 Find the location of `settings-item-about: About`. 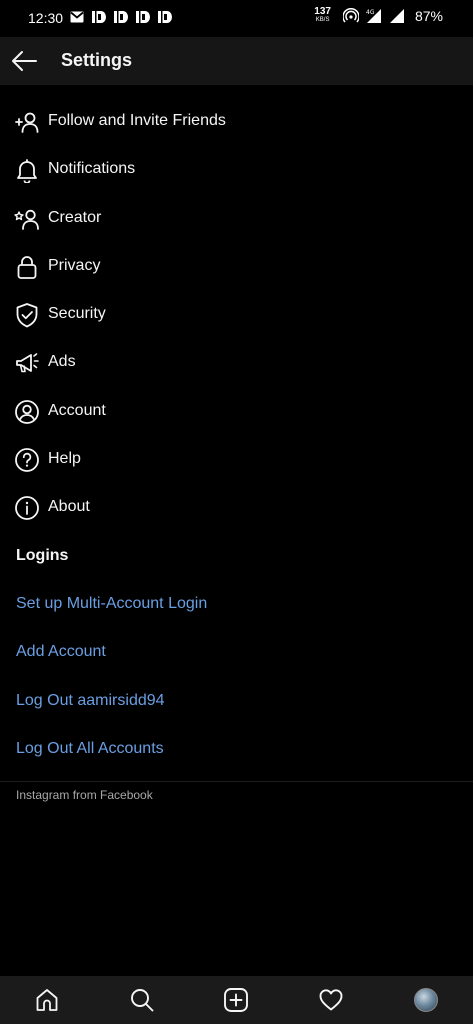

settings-item-about: About is located at coordinates (236, 507).